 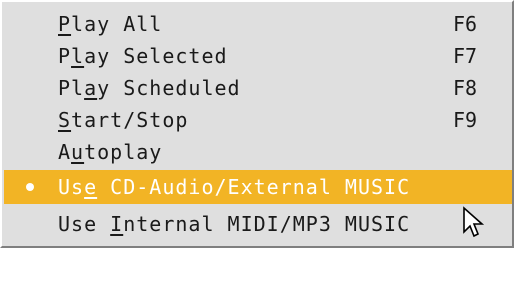 What do you see at coordinates (465, 88) in the screenshot?
I see `shortcut-f8: F8` at bounding box center [465, 88].